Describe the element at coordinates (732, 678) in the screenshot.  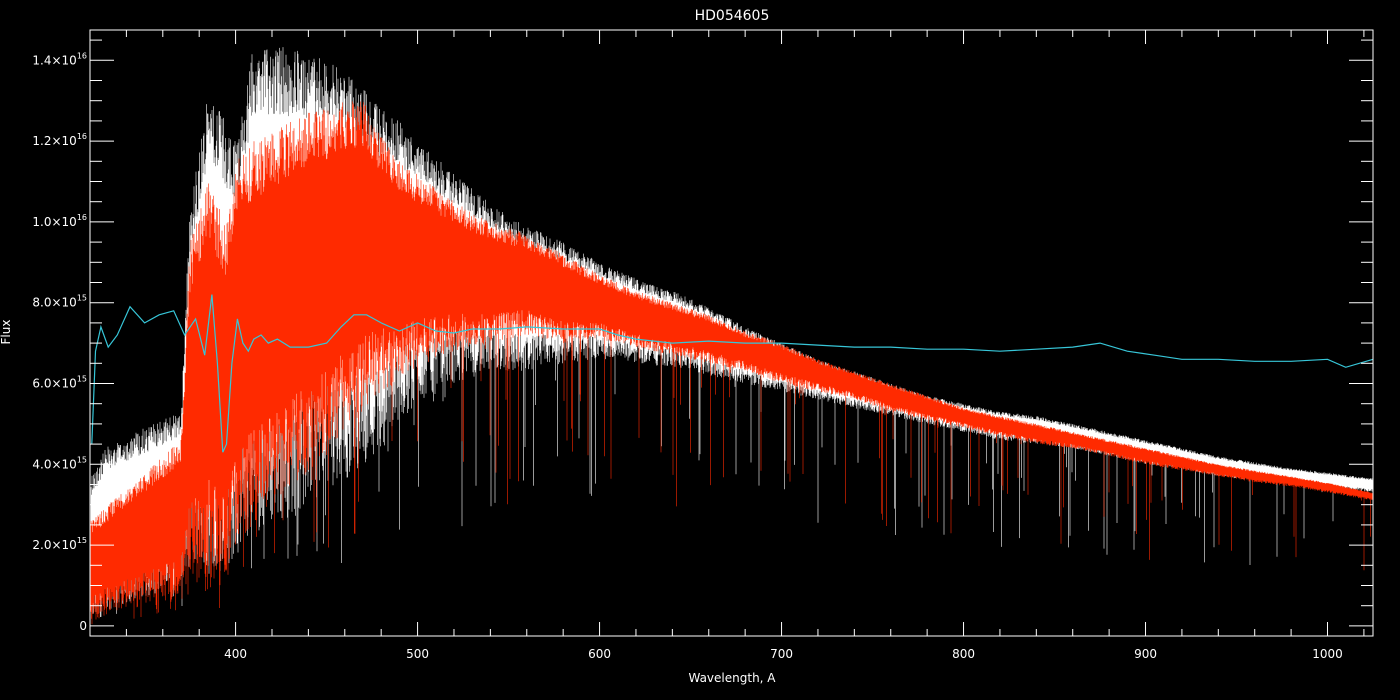
I see `x-axis-label: Wavelength, A` at that location.